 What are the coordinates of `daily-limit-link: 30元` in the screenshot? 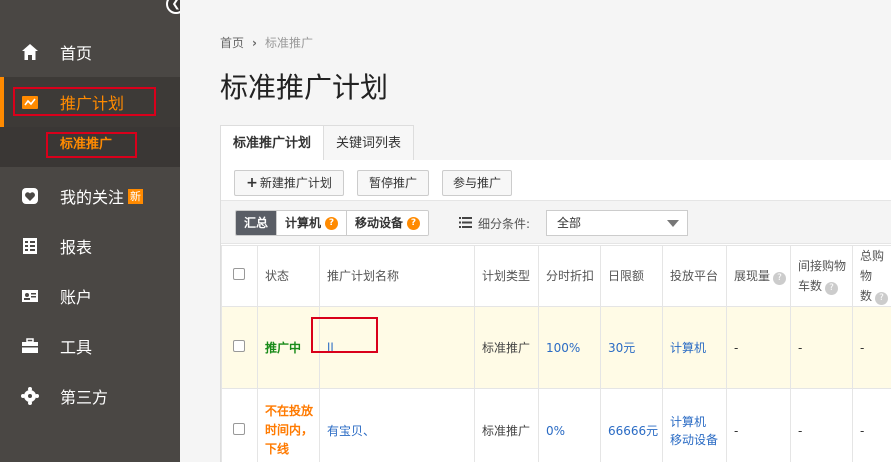 It's located at (631, 347).